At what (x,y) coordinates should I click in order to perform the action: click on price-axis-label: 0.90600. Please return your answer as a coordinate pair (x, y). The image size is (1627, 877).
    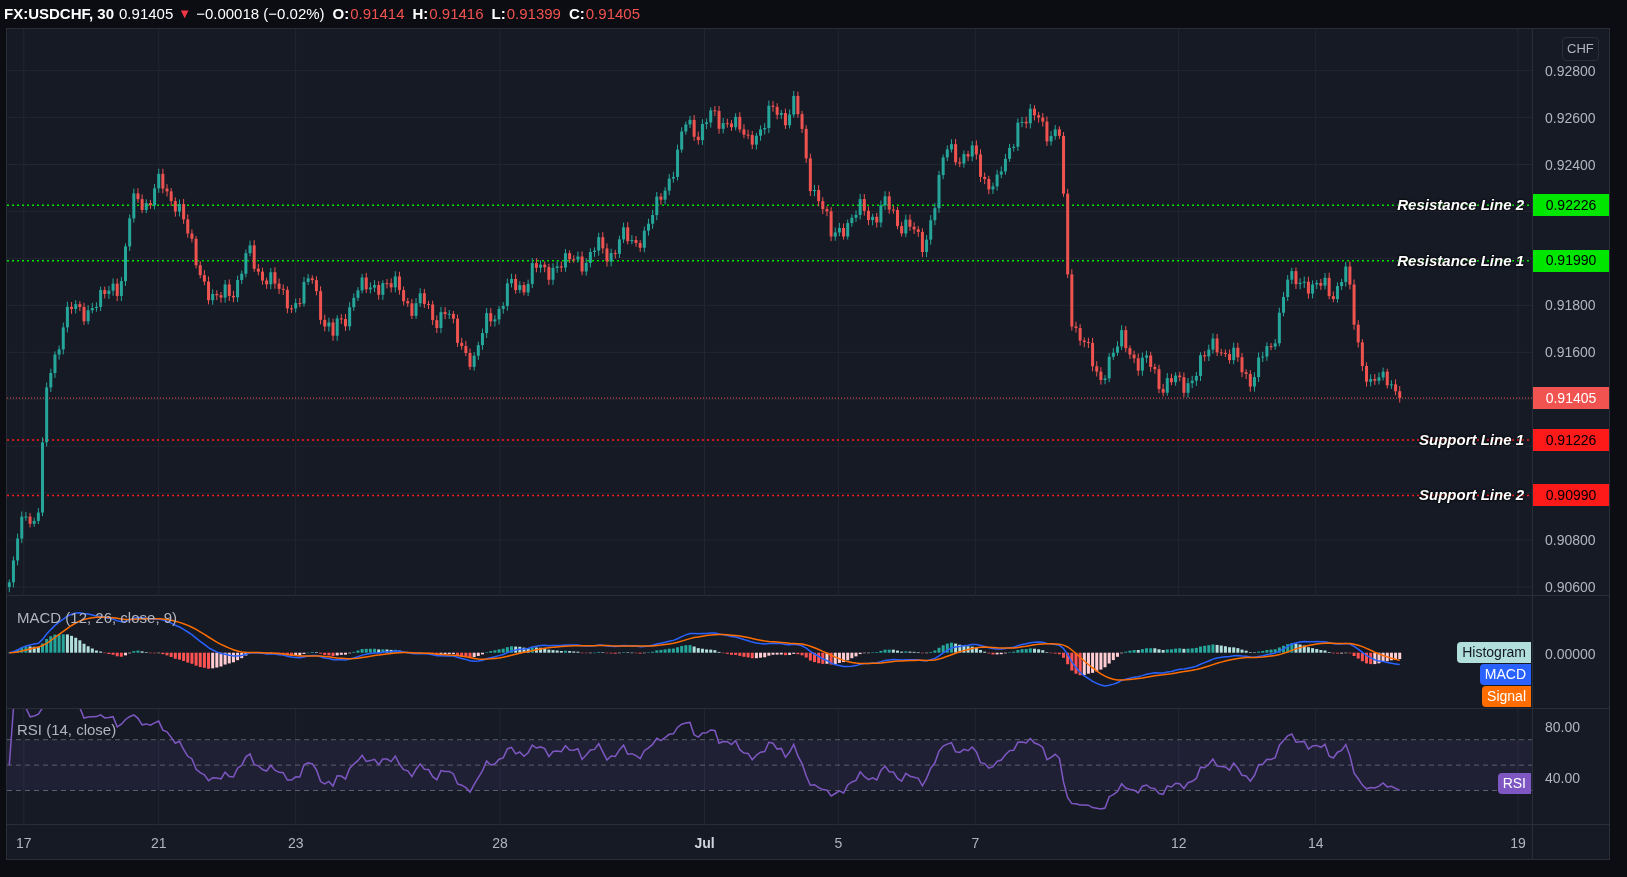
    Looking at the image, I should click on (1570, 587).